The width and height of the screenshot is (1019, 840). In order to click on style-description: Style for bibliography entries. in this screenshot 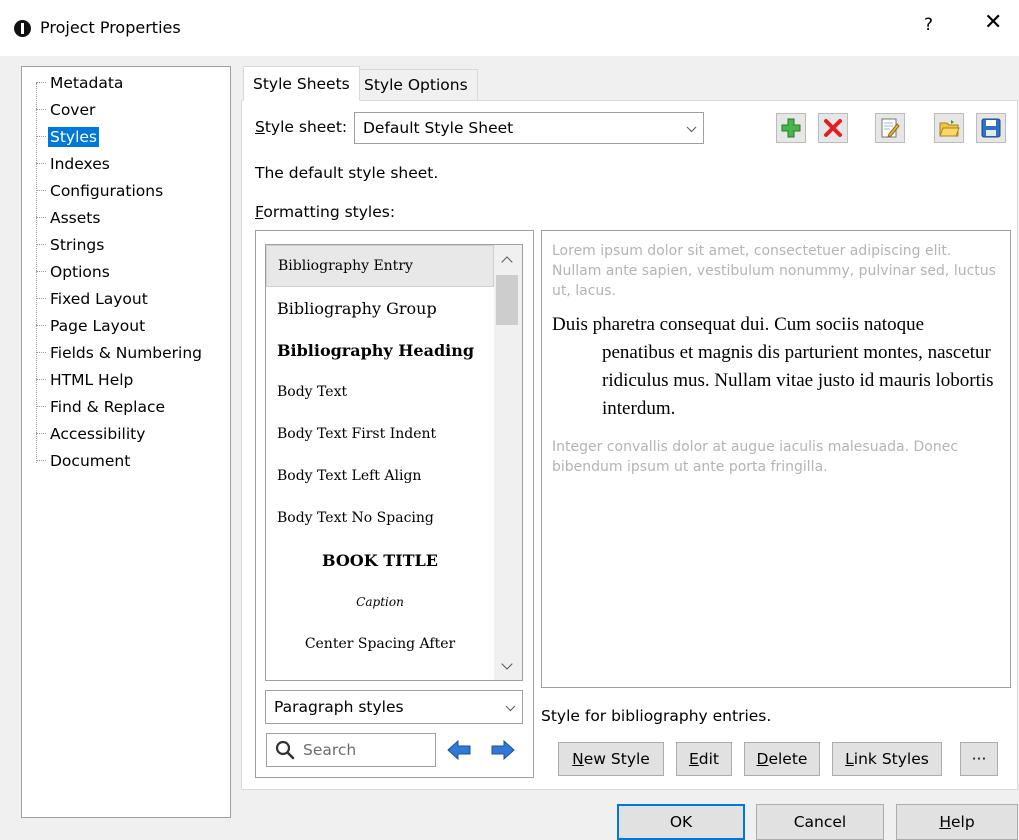, I will do `click(656, 716)`.